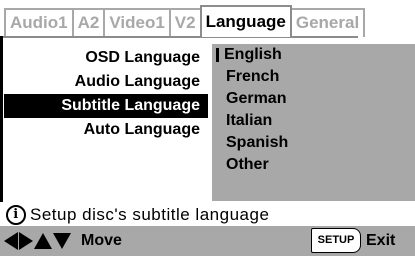 This screenshot has height=256, width=415. I want to click on tab-v2: V2, so click(185, 22).